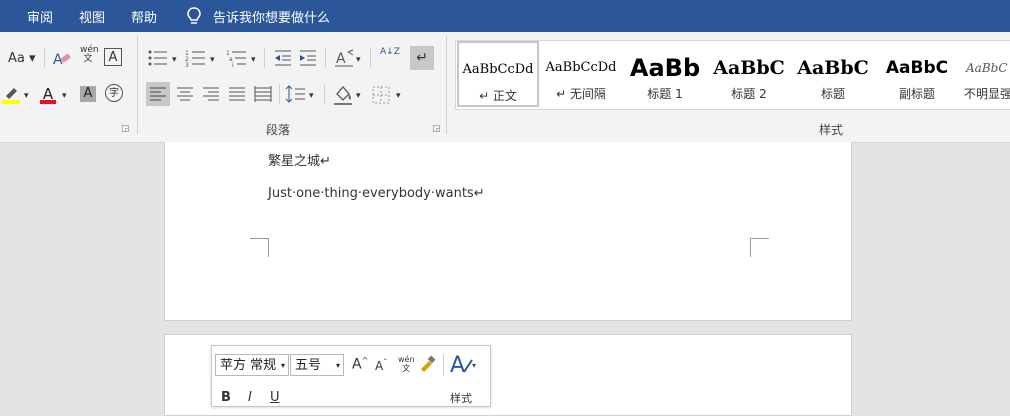  What do you see at coordinates (12, 94) in the screenshot?
I see `highlight-icon` at bounding box center [12, 94].